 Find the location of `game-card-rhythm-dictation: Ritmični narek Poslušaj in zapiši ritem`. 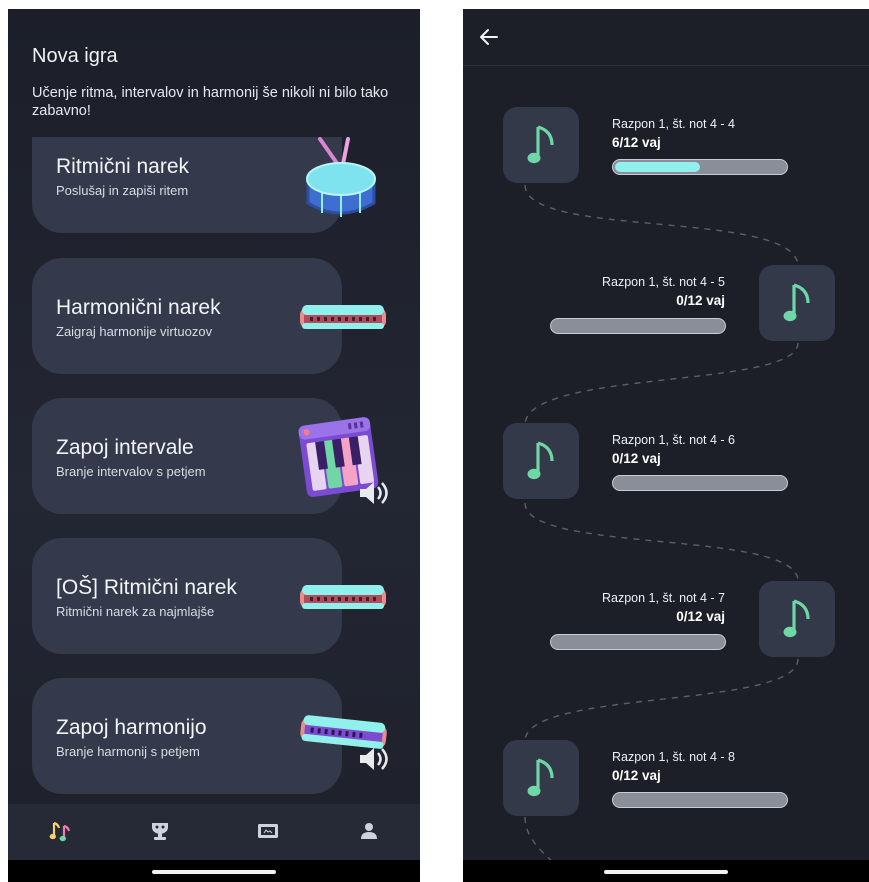

game-card-rhythm-dictation: Ritmični narek Poslušaj in zapiši ritem is located at coordinates (187, 185).